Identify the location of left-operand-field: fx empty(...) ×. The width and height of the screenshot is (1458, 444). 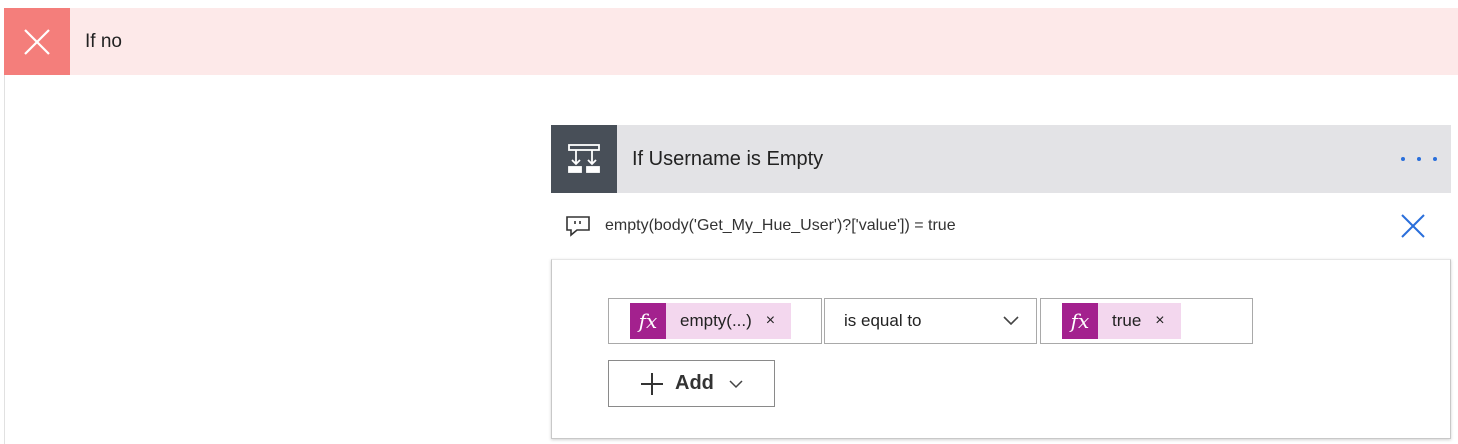
(715, 321).